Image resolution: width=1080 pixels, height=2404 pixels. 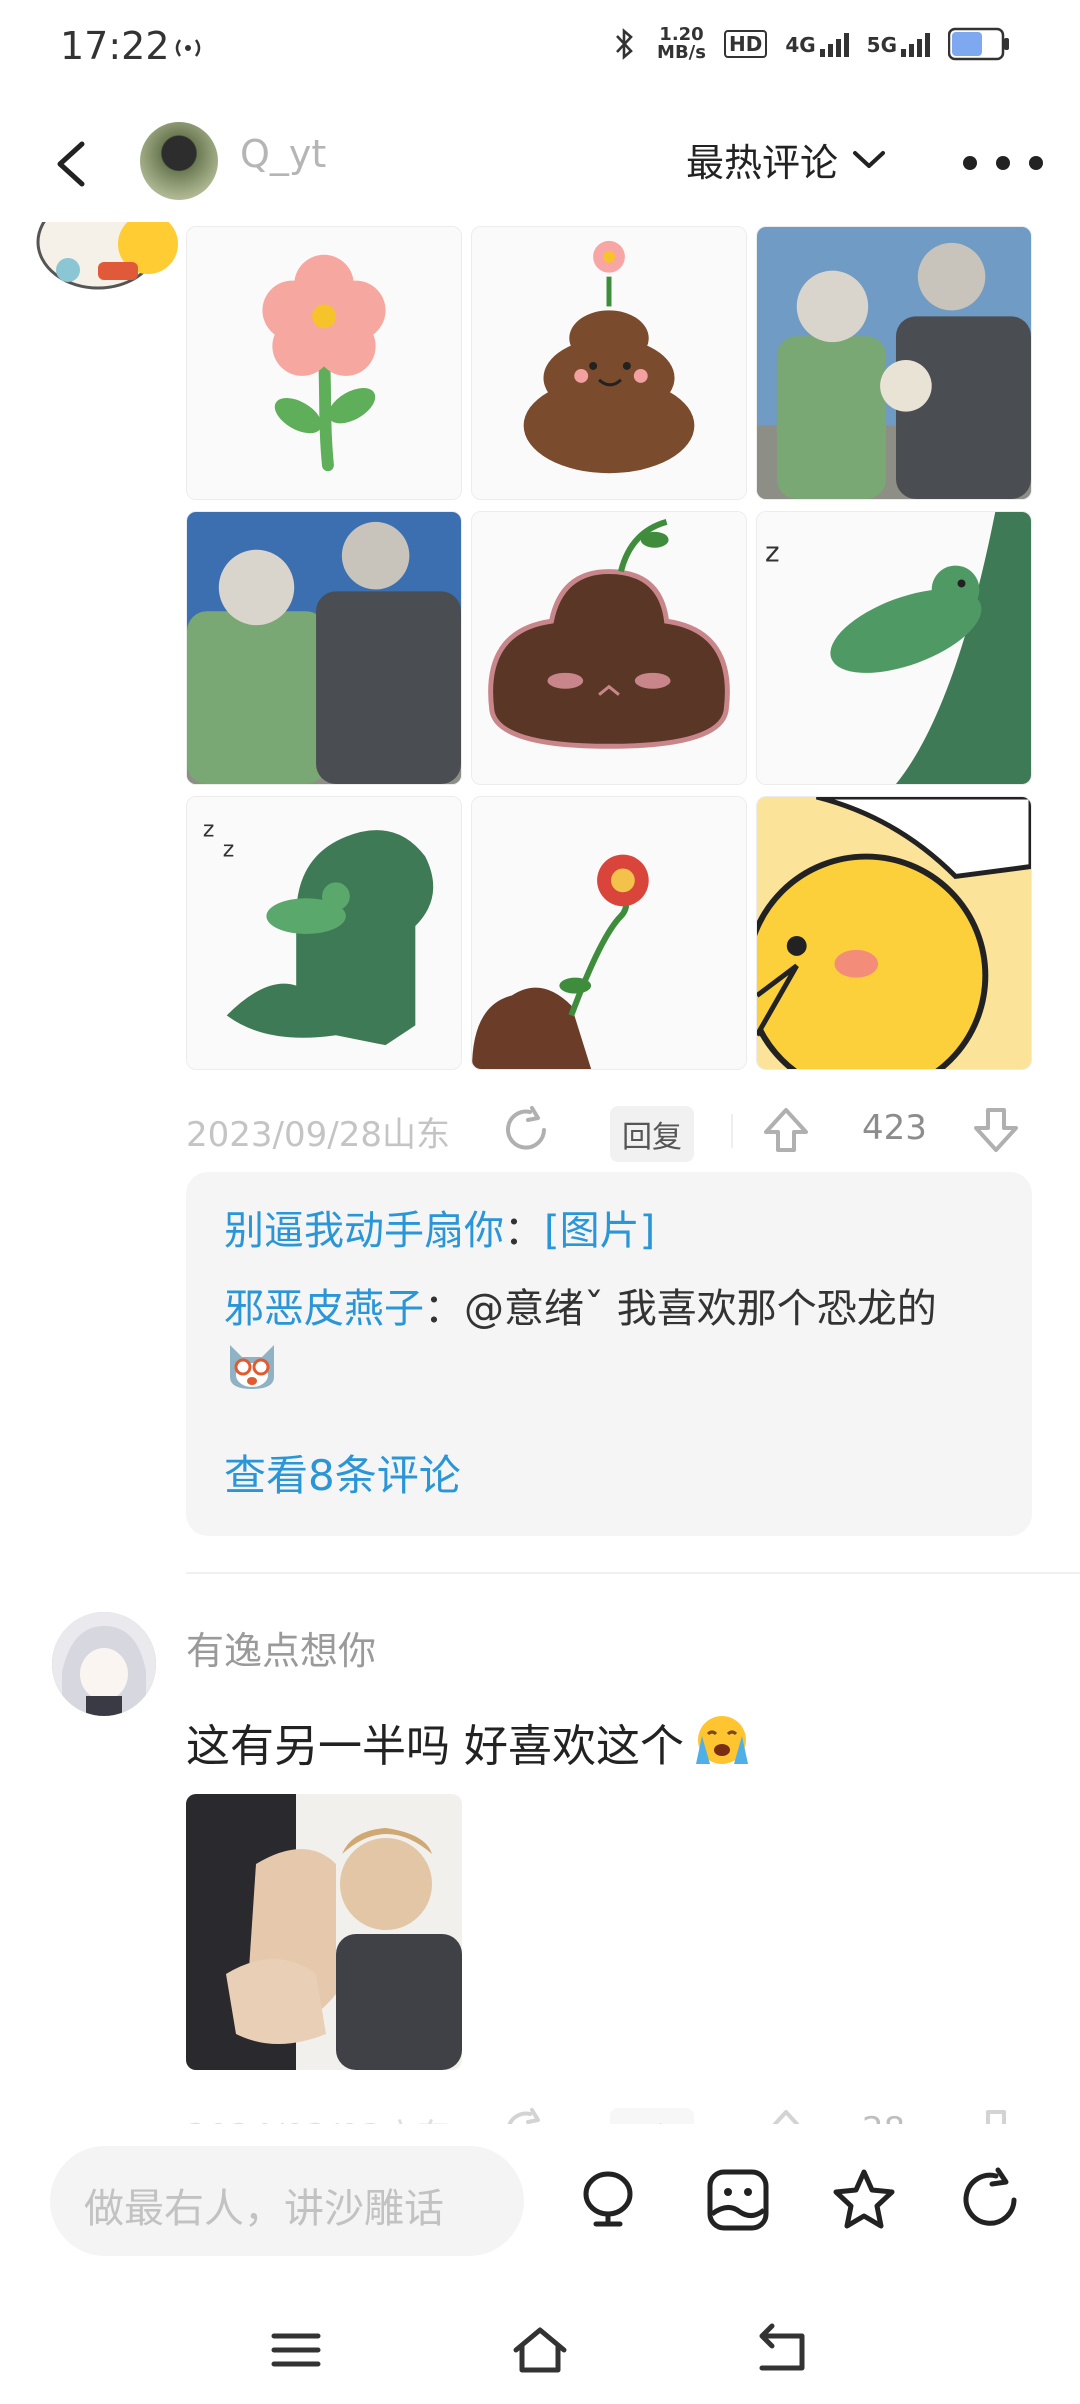 What do you see at coordinates (624, 44) in the screenshot?
I see `bluetooth-icon` at bounding box center [624, 44].